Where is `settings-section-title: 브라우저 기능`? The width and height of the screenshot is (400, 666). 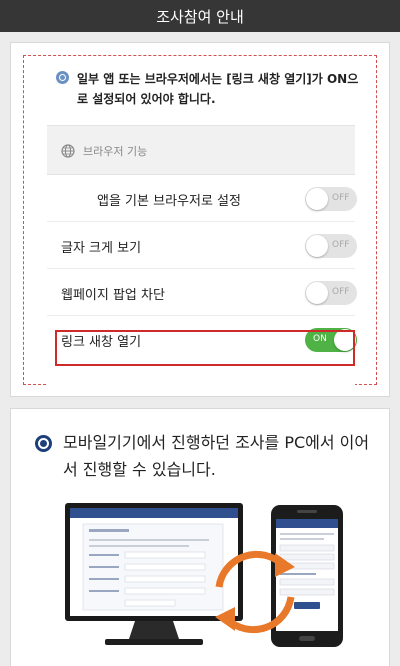
settings-section-title: 브라우저 기능 is located at coordinates (115, 151).